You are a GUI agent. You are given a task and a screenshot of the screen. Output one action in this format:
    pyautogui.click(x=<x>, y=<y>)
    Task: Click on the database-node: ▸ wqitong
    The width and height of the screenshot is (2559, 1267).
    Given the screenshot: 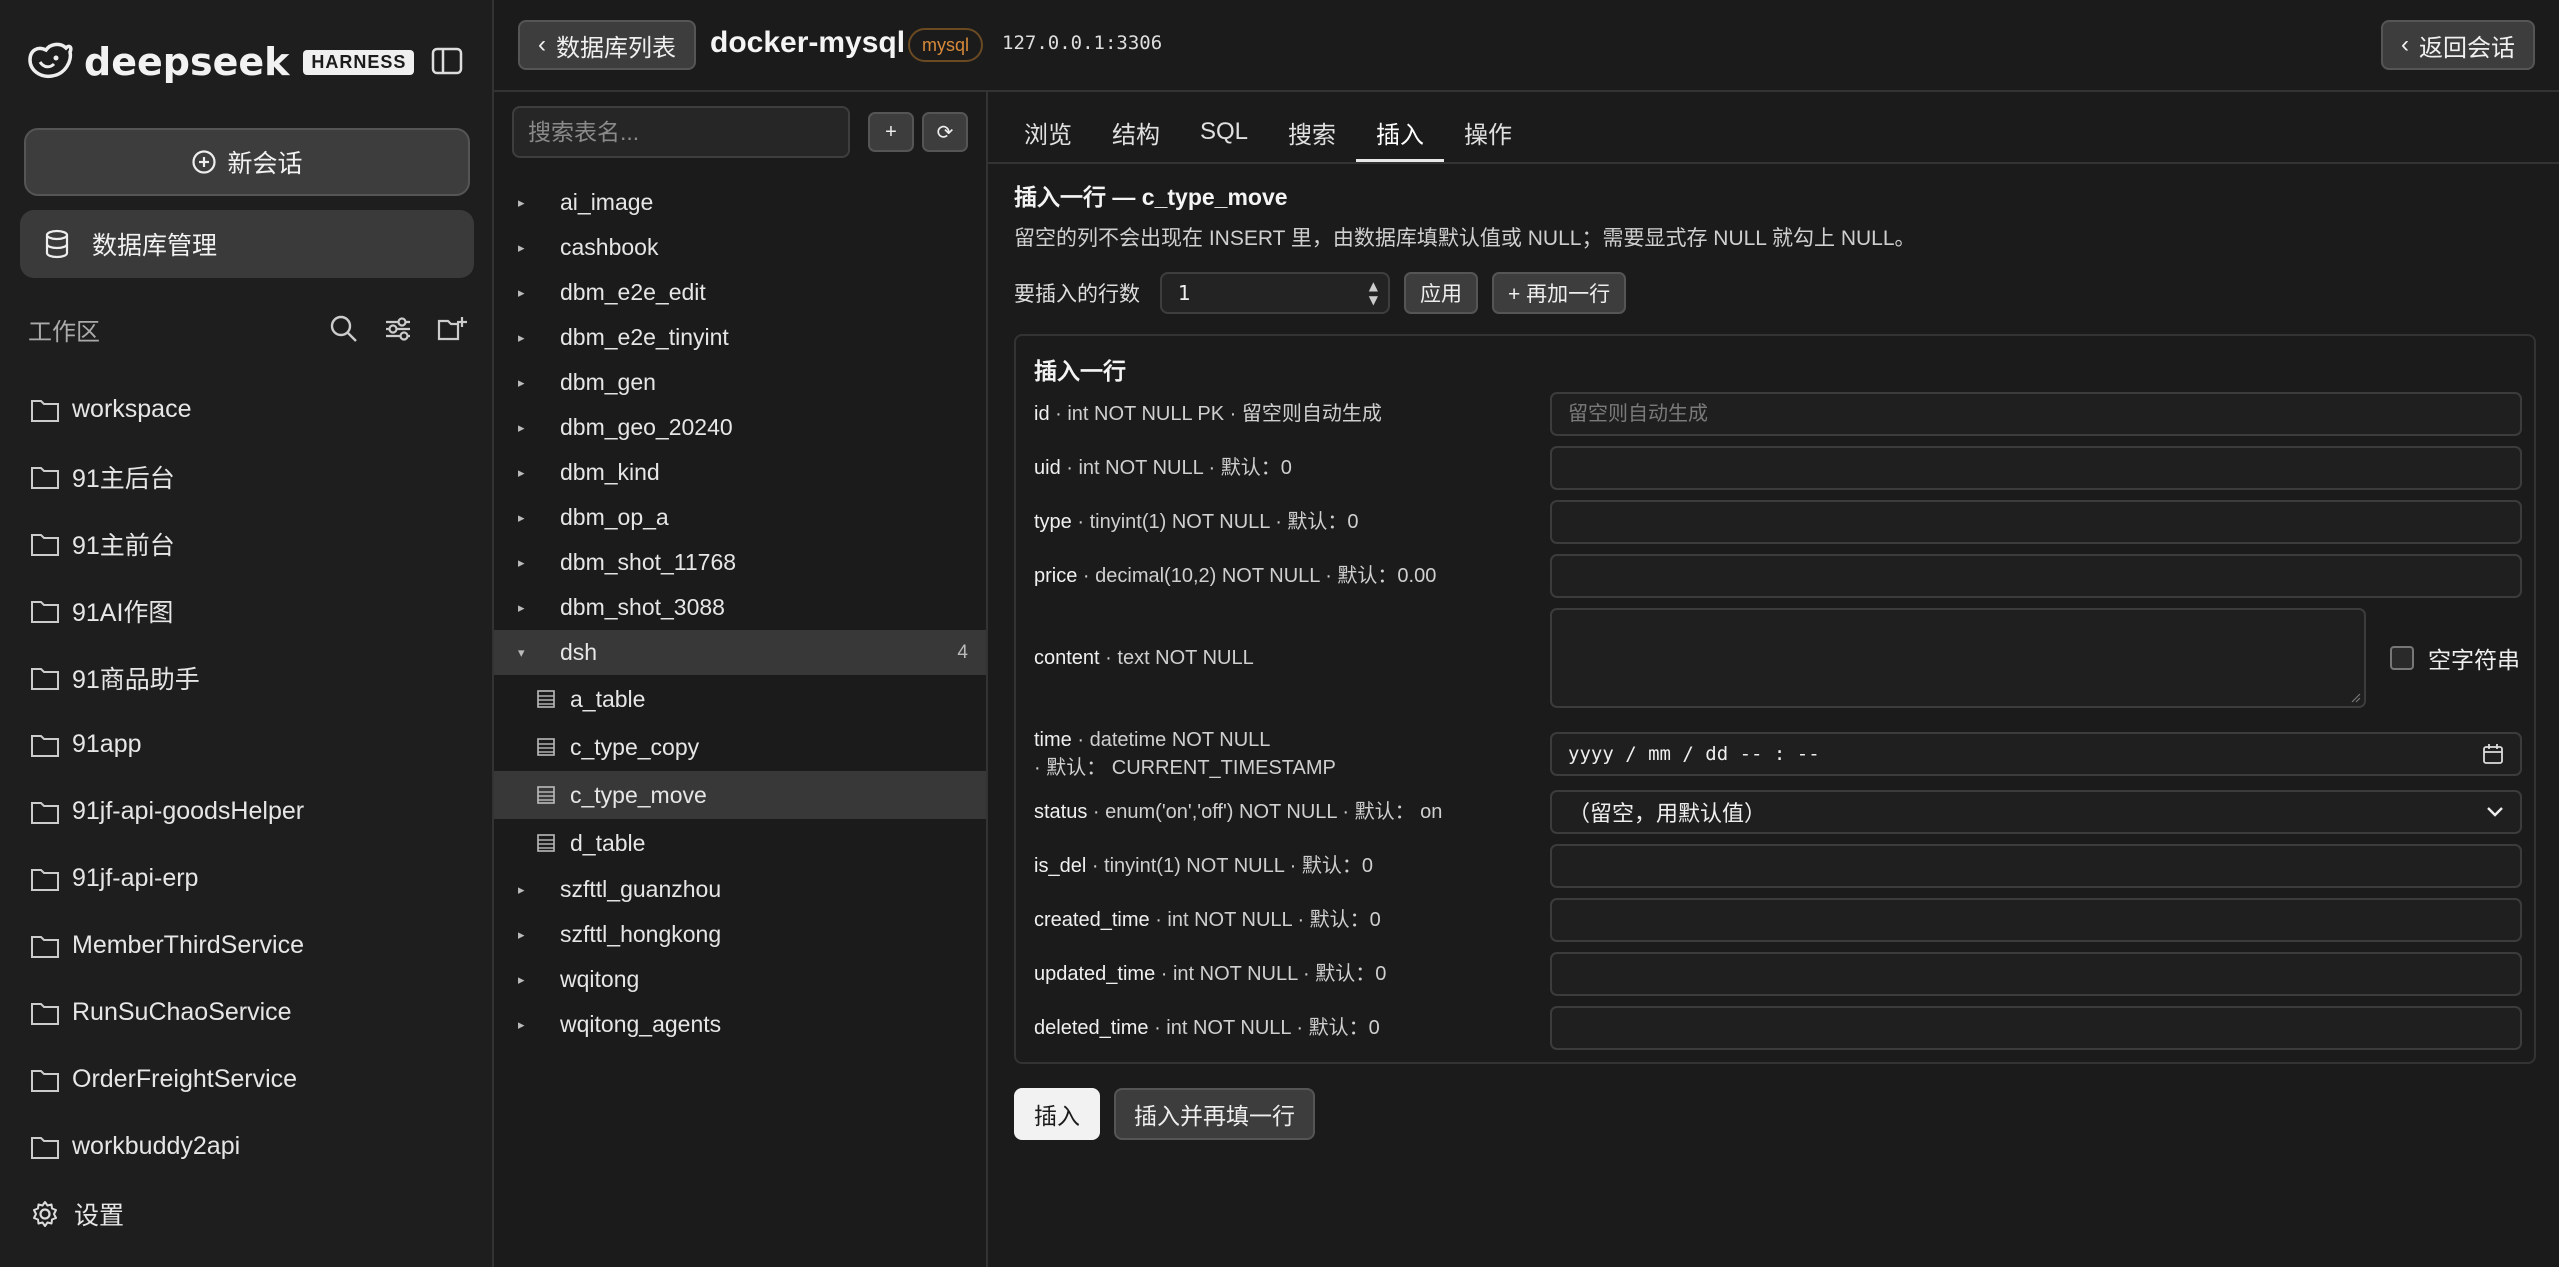 What is the action you would take?
    pyautogui.click(x=740, y=979)
    